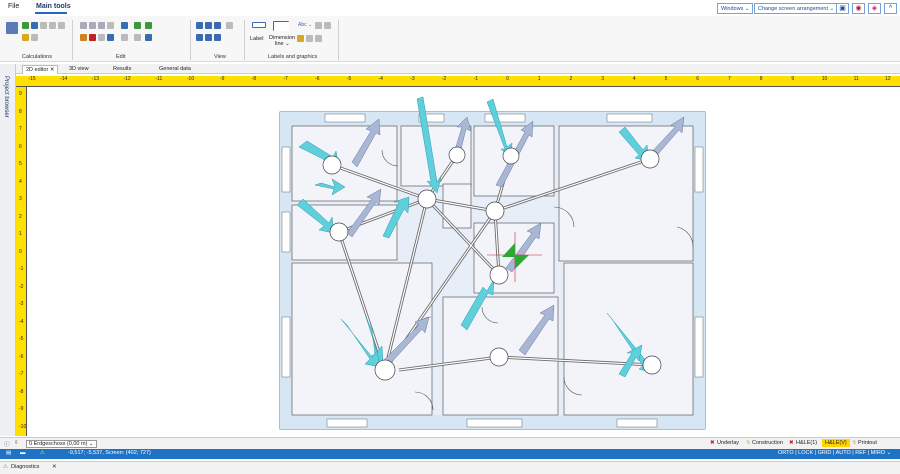 This screenshot has height=474, width=900. I want to click on windows-dropdown: Windows ⌄, so click(735, 8).